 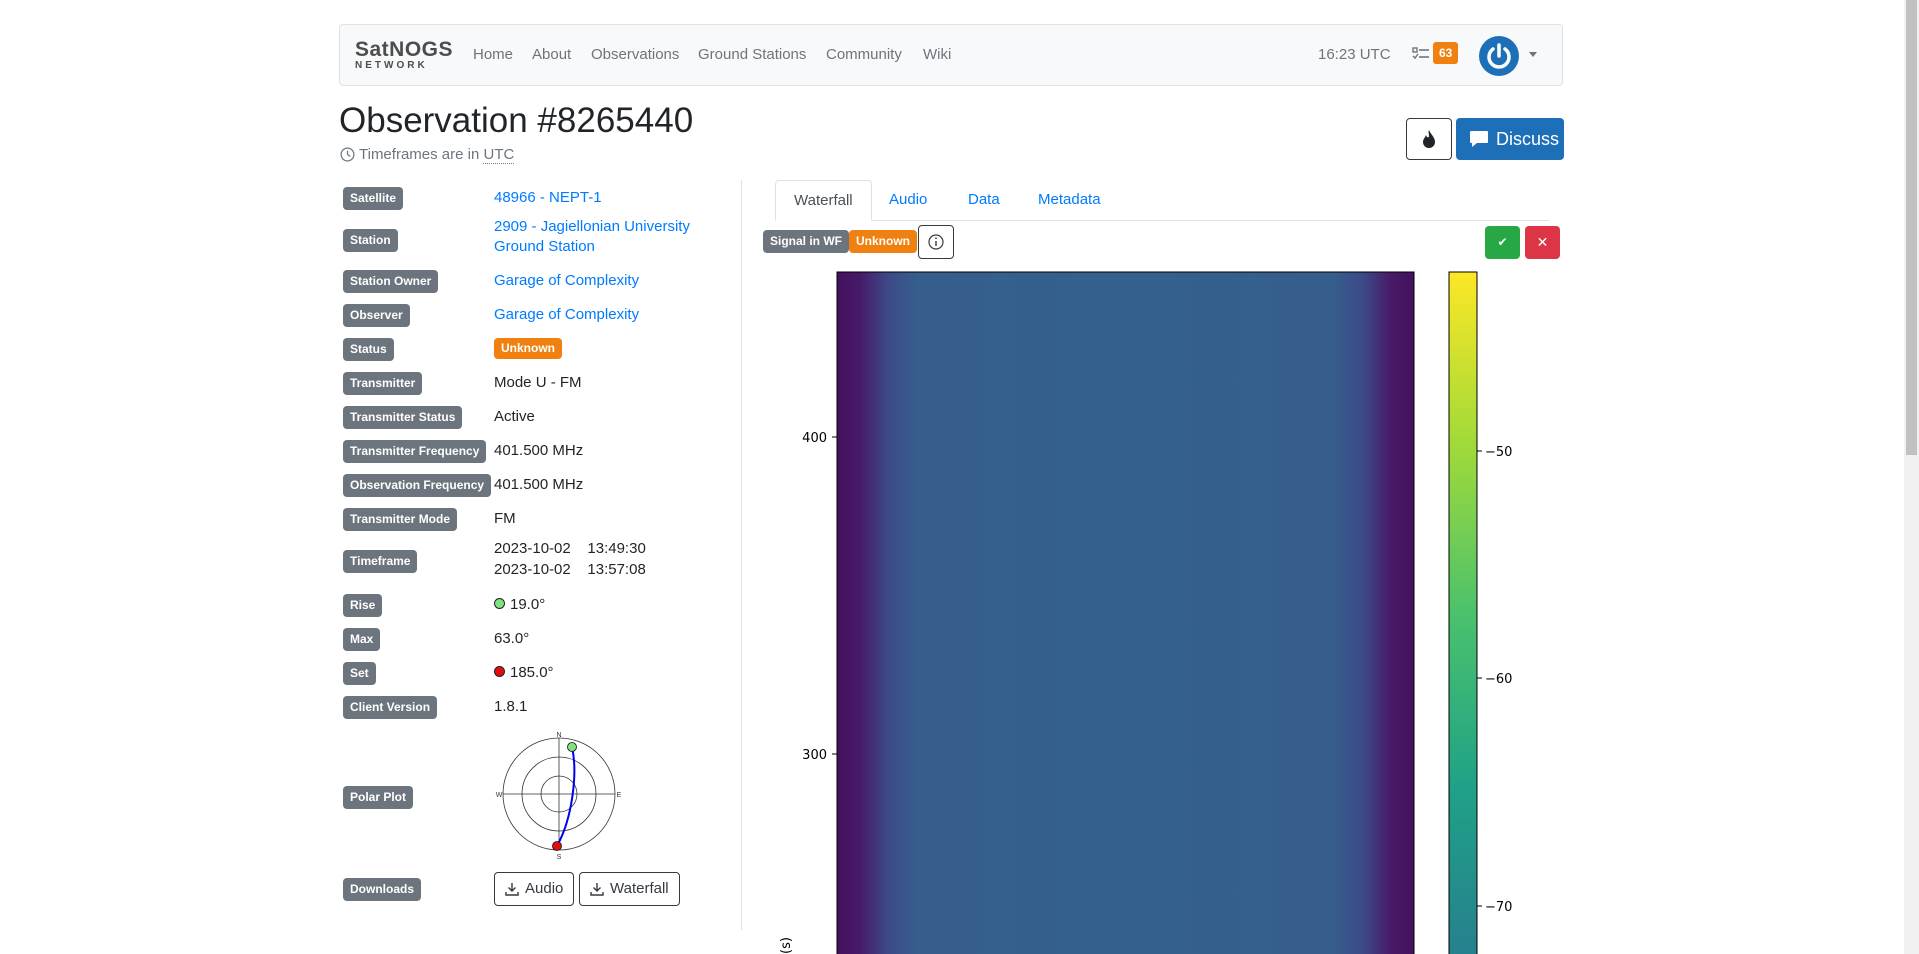 I want to click on info-button, so click(x=936, y=242).